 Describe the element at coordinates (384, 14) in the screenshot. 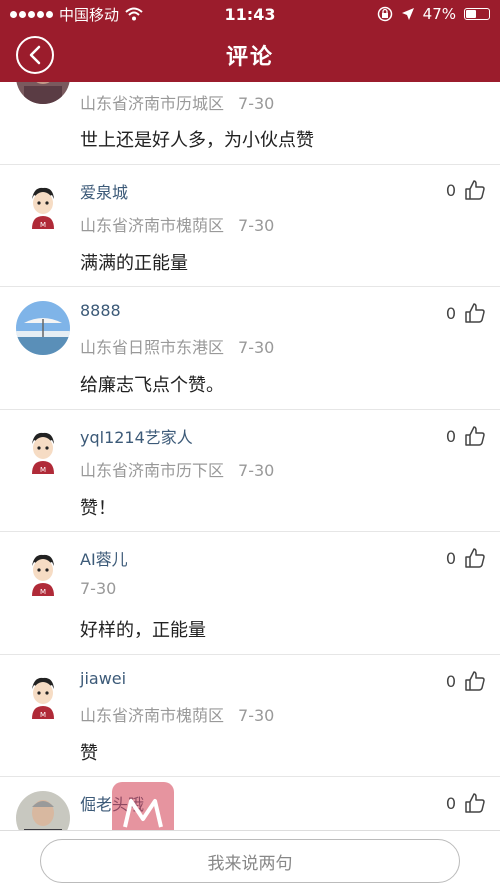

I see `rotation-lock-icon` at that location.